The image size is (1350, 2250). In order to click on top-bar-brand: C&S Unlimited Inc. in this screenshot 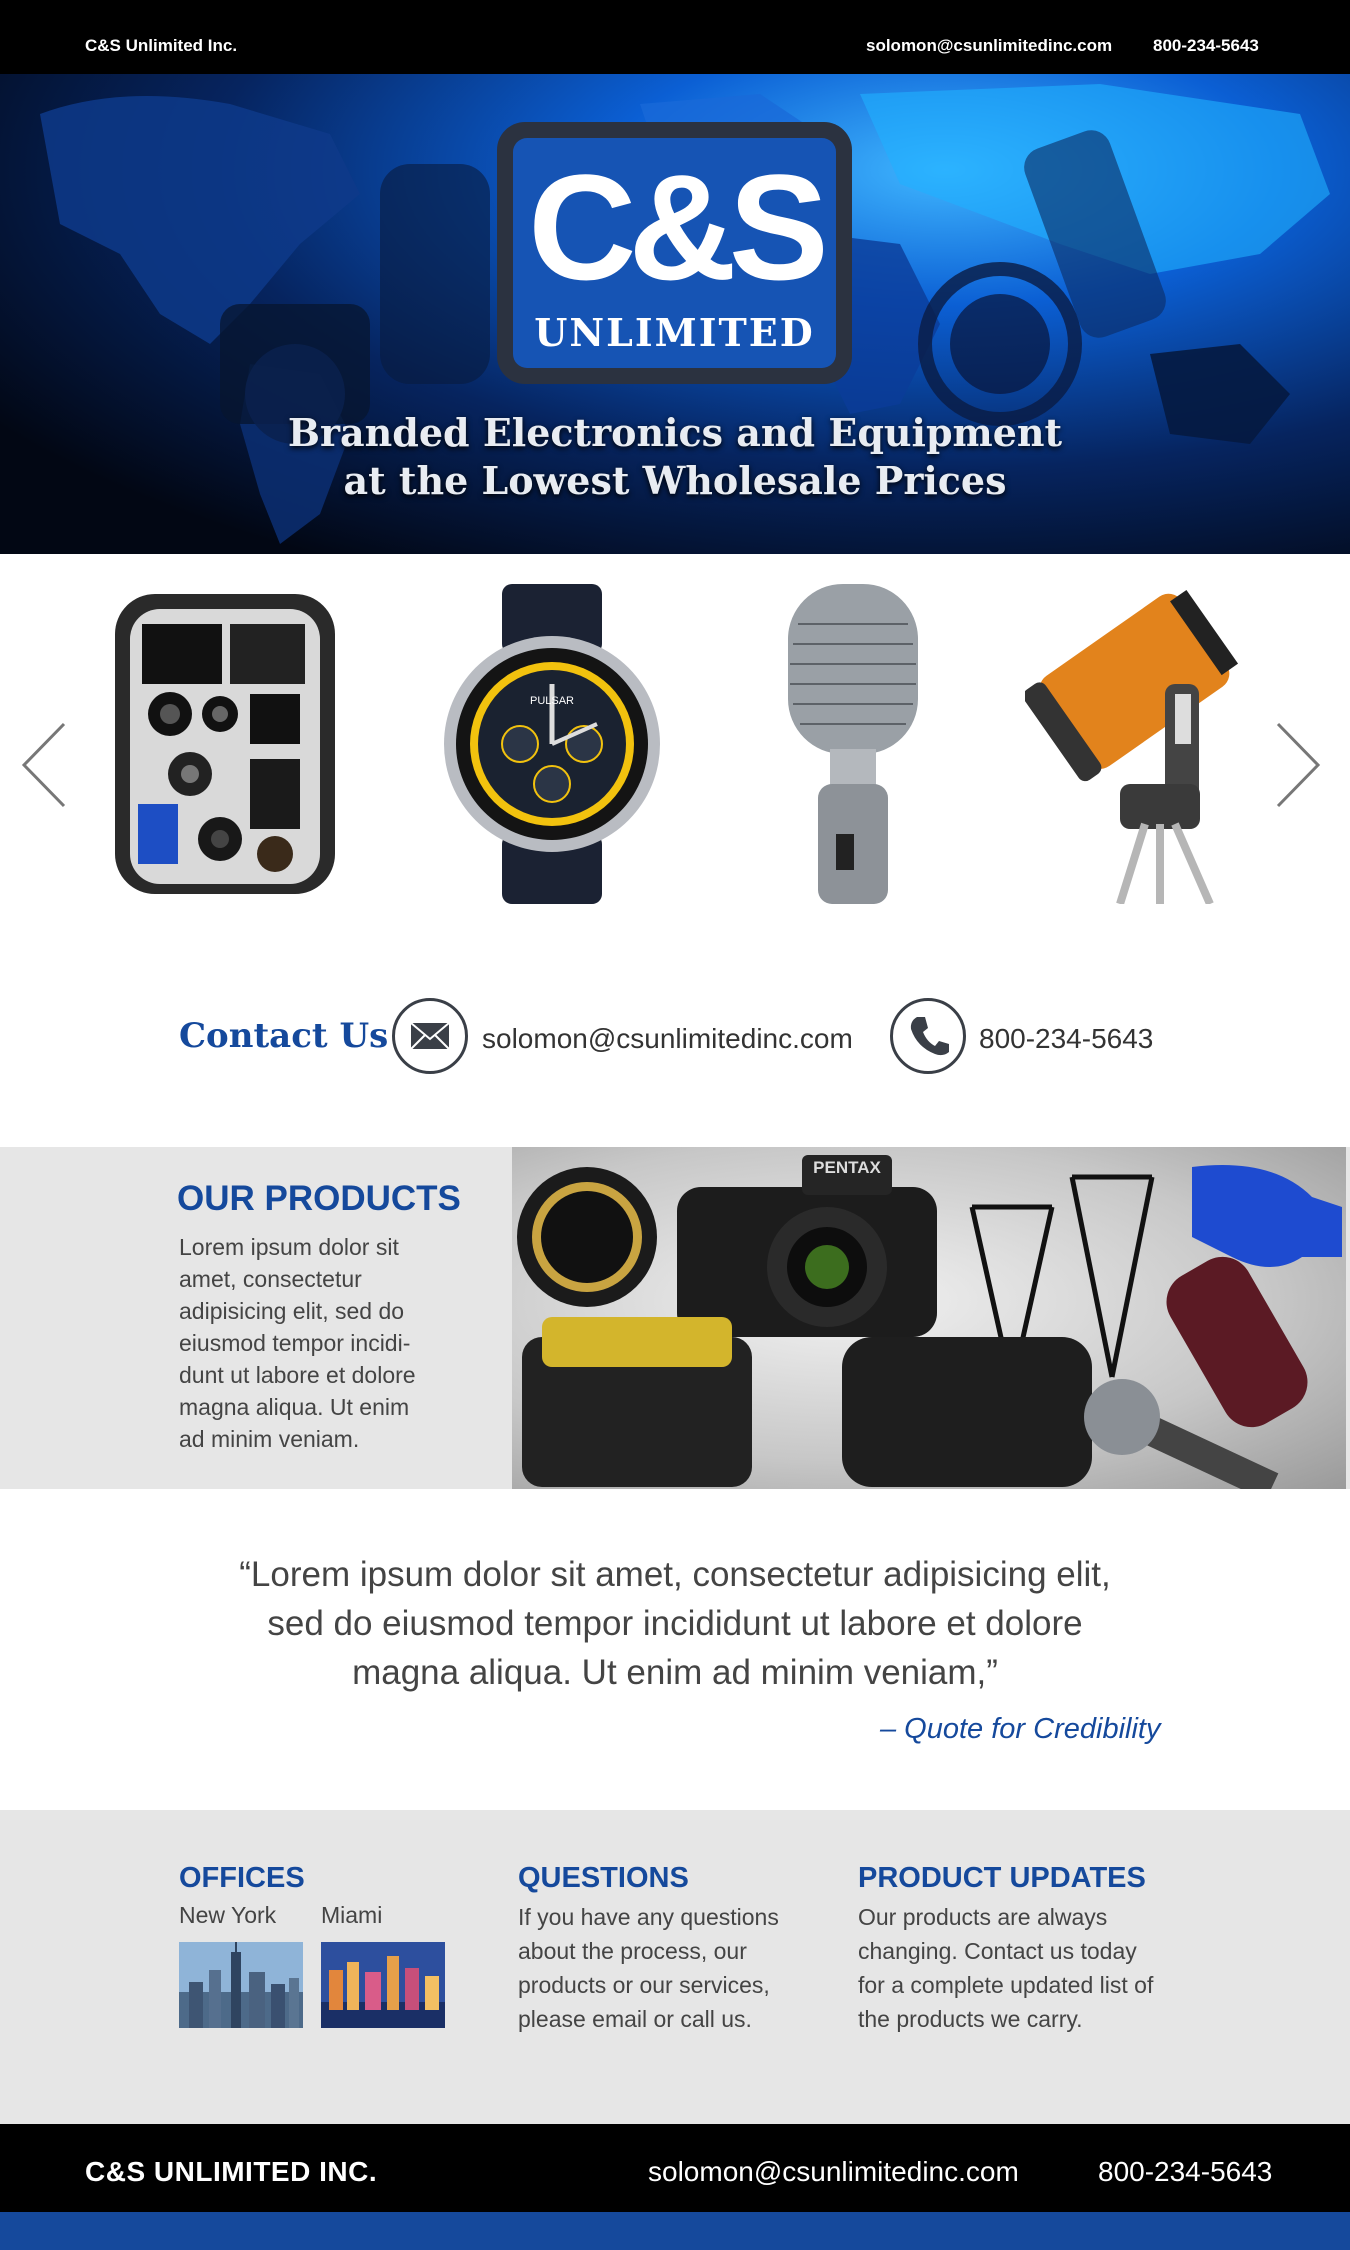, I will do `click(161, 46)`.